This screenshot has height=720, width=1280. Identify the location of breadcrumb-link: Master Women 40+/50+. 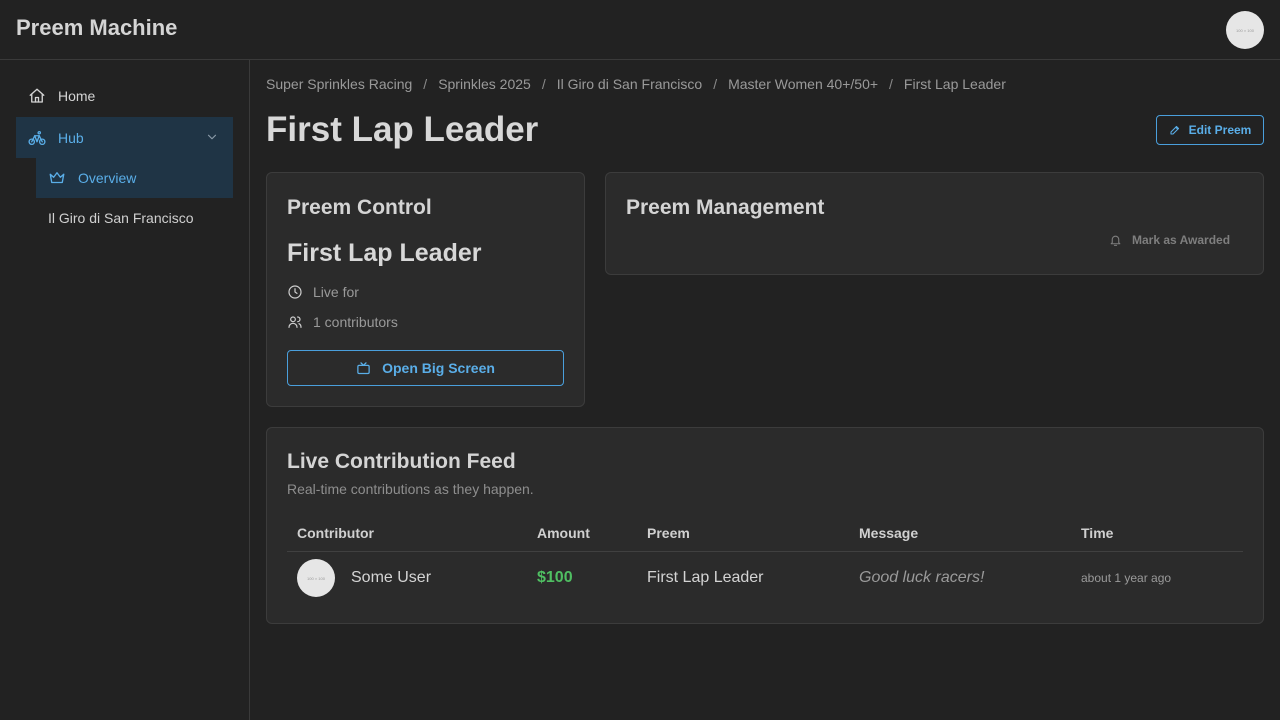
(803, 84).